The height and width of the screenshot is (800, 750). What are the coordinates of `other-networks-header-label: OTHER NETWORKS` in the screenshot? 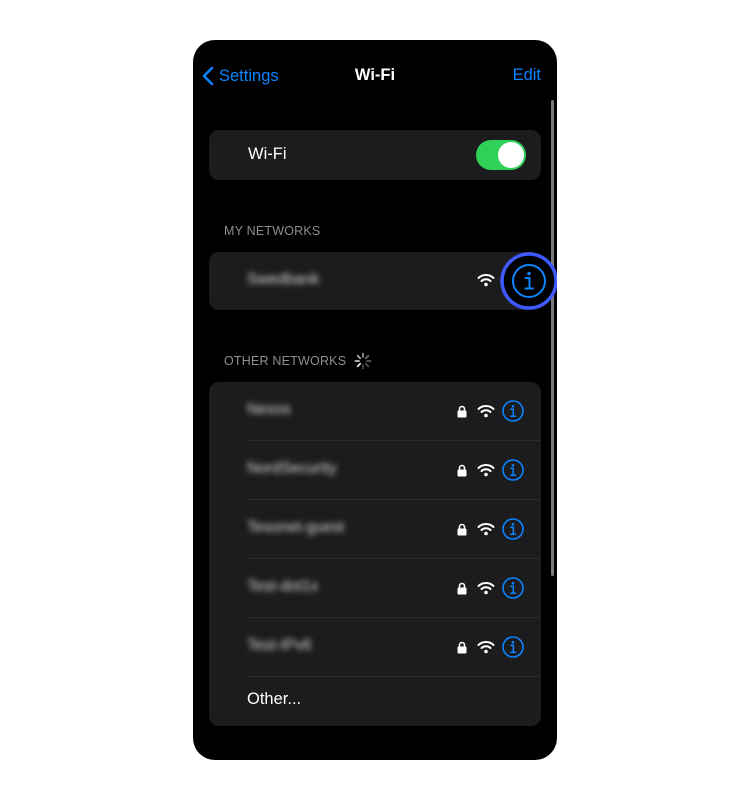 It's located at (285, 361).